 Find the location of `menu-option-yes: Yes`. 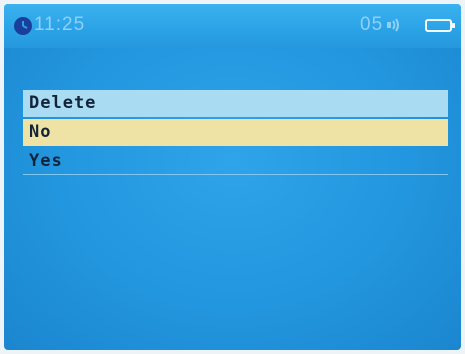

menu-option-yes: Yes is located at coordinates (235, 161).